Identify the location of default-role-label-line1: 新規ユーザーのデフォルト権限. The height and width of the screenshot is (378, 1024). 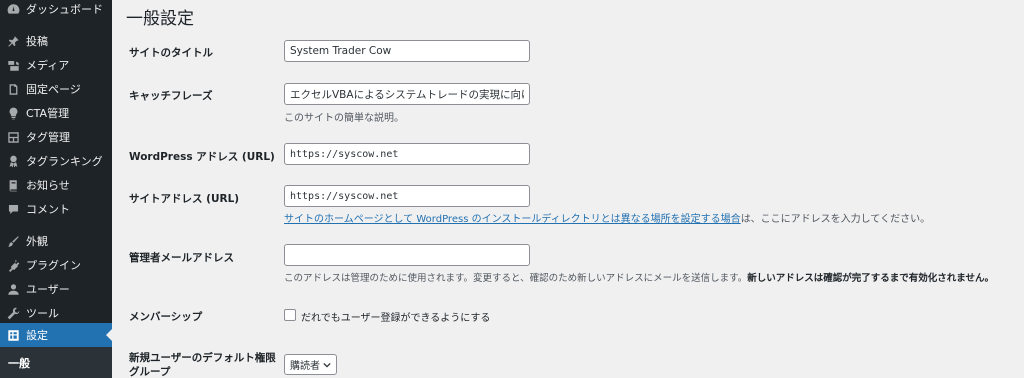
(202, 358).